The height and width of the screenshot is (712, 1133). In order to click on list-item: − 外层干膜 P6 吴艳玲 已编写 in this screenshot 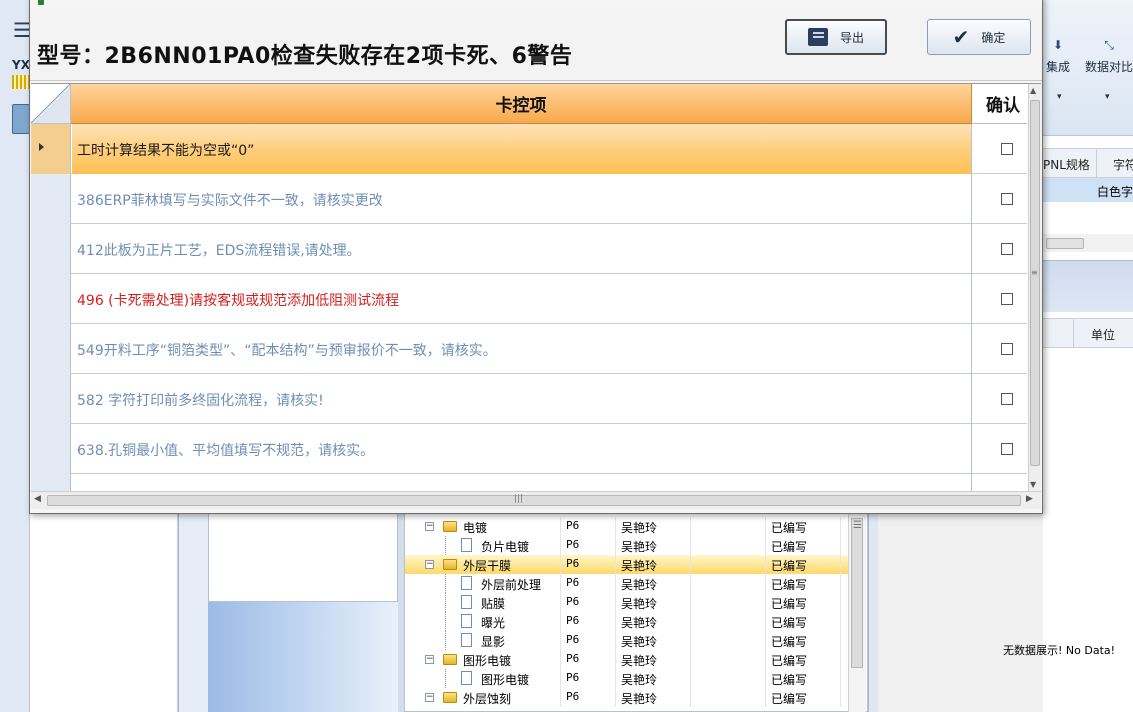, I will do `click(628, 564)`.